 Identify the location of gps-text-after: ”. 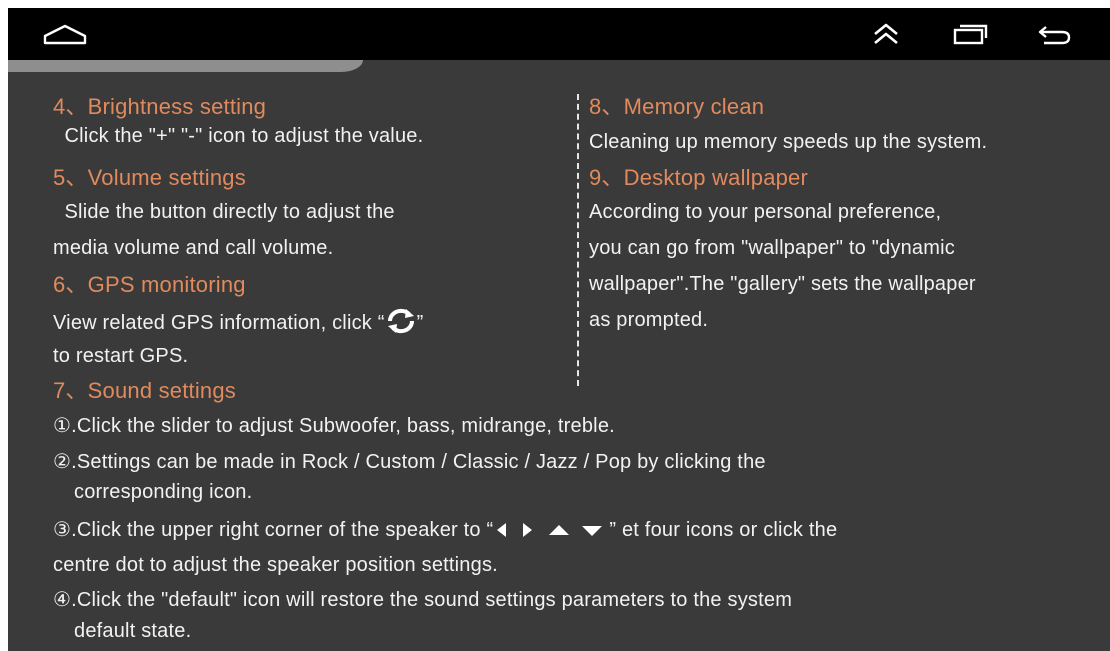
(420, 323).